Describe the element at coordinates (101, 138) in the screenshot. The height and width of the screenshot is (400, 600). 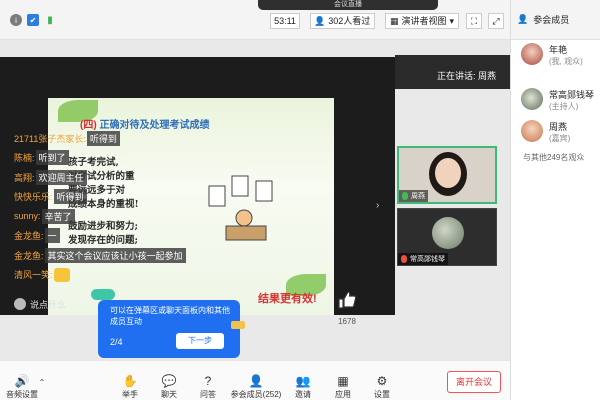
I see `chat-message: 21711张子杰家长: 听得到` at that location.